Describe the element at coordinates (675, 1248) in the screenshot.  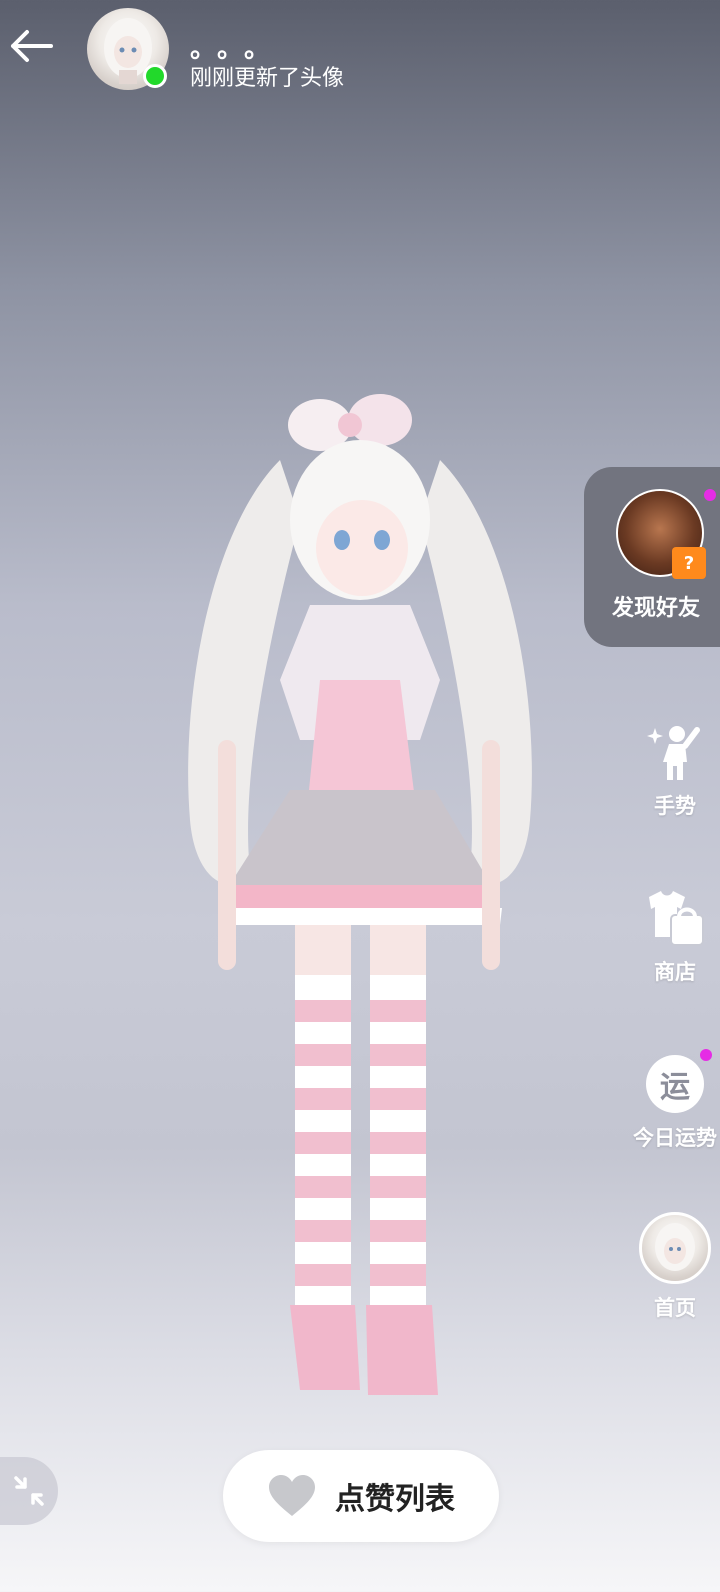
I see `home-avatar-icon` at that location.